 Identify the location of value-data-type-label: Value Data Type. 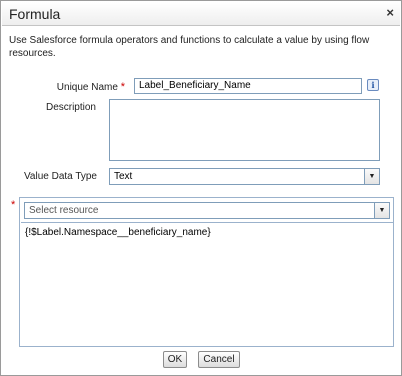
(60, 176).